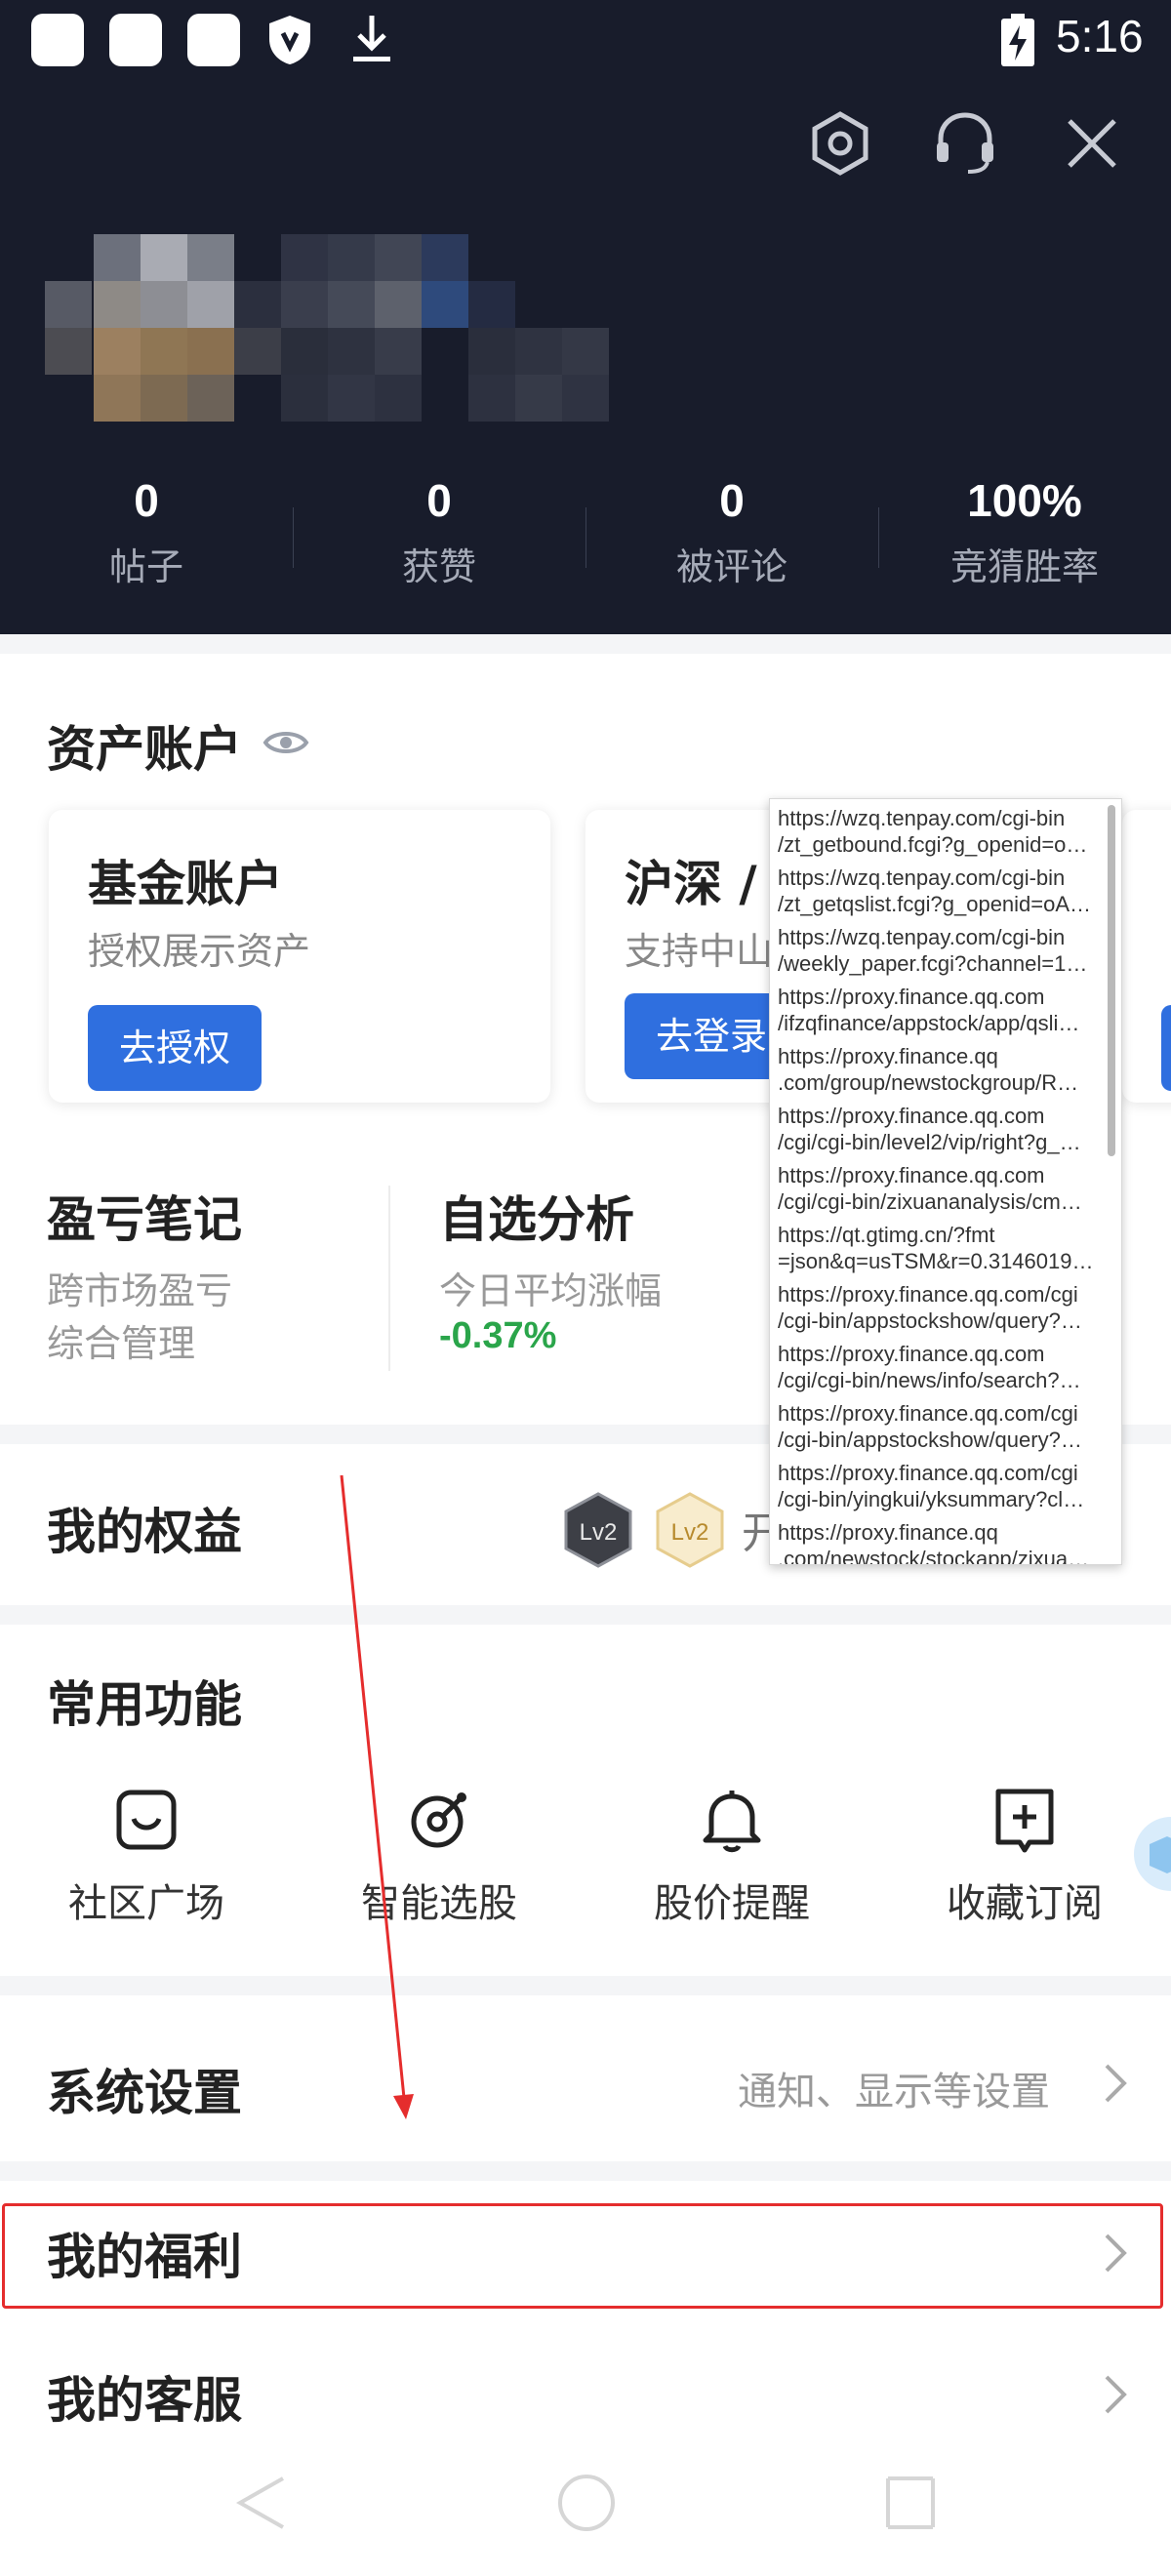 This screenshot has width=1171, height=2576. I want to click on system-settings-row: 系统设置 通知、显示等设置, so click(585, 2078).